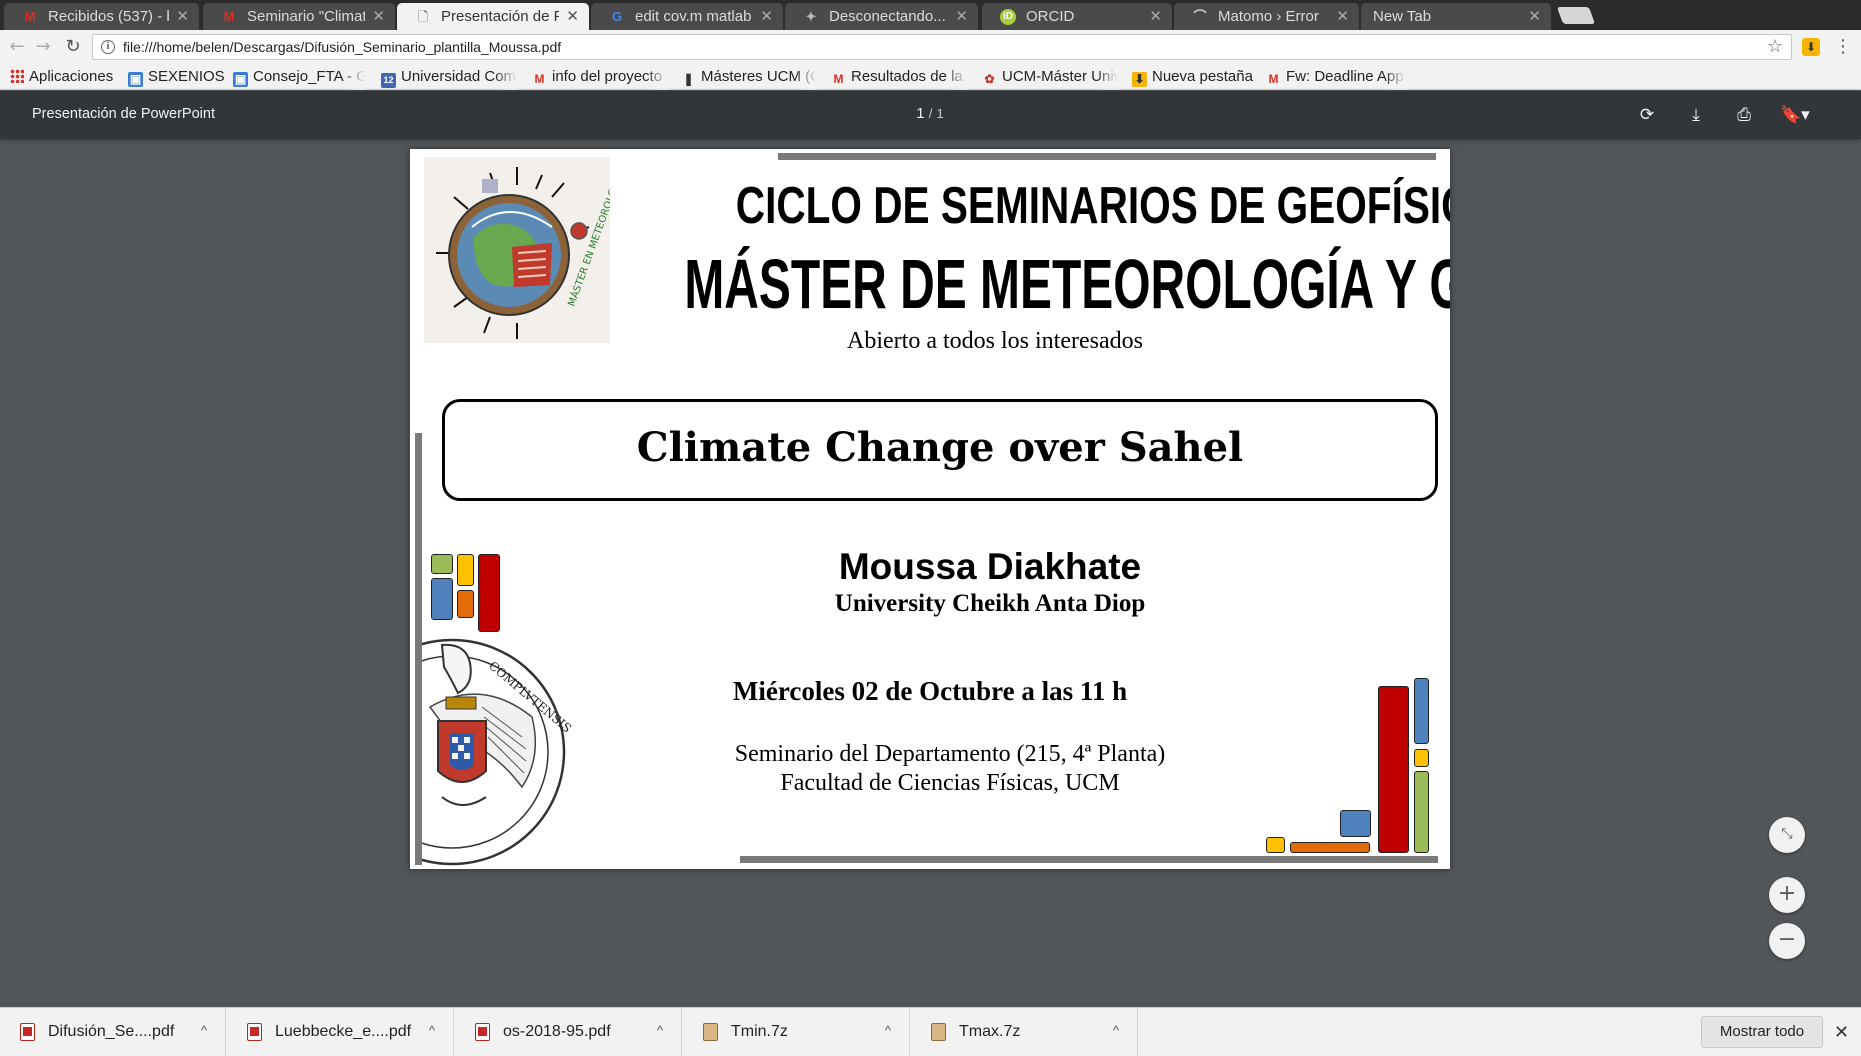  I want to click on bookmark-ucm-master: ✿ UCM-Máster Univ, so click(1050, 77).